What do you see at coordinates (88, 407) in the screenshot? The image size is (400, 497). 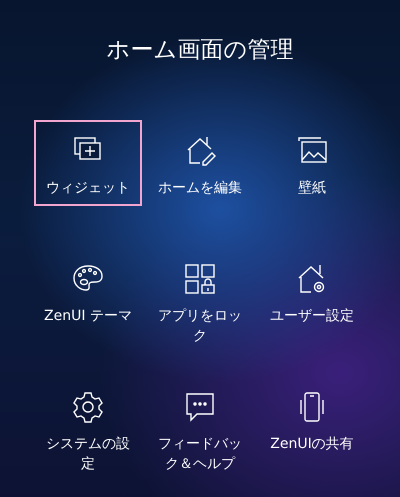 I see `settings-icon` at bounding box center [88, 407].